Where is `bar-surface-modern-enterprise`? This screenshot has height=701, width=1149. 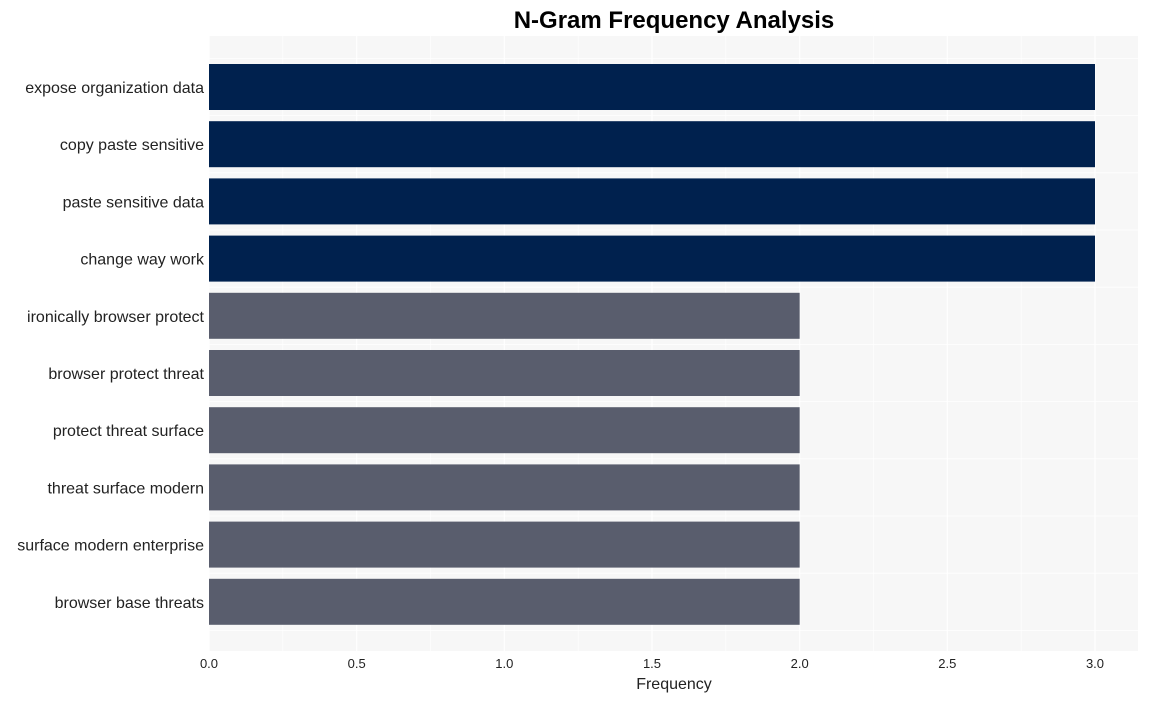 bar-surface-modern-enterprise is located at coordinates (504, 544).